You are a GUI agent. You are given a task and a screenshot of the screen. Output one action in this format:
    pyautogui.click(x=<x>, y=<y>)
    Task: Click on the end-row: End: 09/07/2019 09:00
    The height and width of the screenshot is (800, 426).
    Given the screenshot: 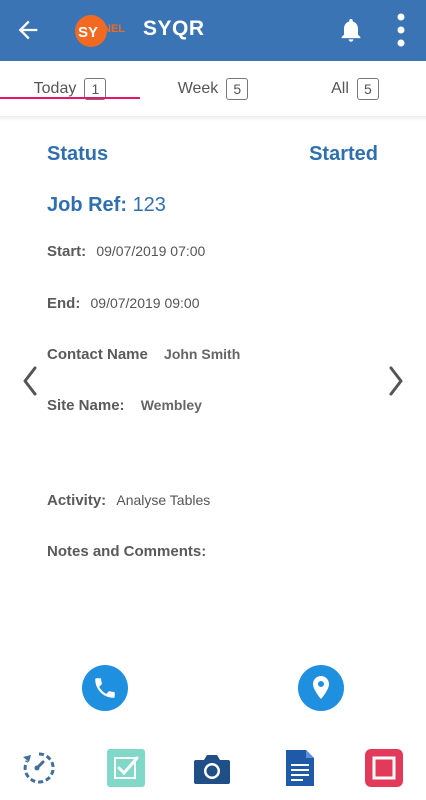 What is the action you would take?
    pyautogui.click(x=123, y=303)
    